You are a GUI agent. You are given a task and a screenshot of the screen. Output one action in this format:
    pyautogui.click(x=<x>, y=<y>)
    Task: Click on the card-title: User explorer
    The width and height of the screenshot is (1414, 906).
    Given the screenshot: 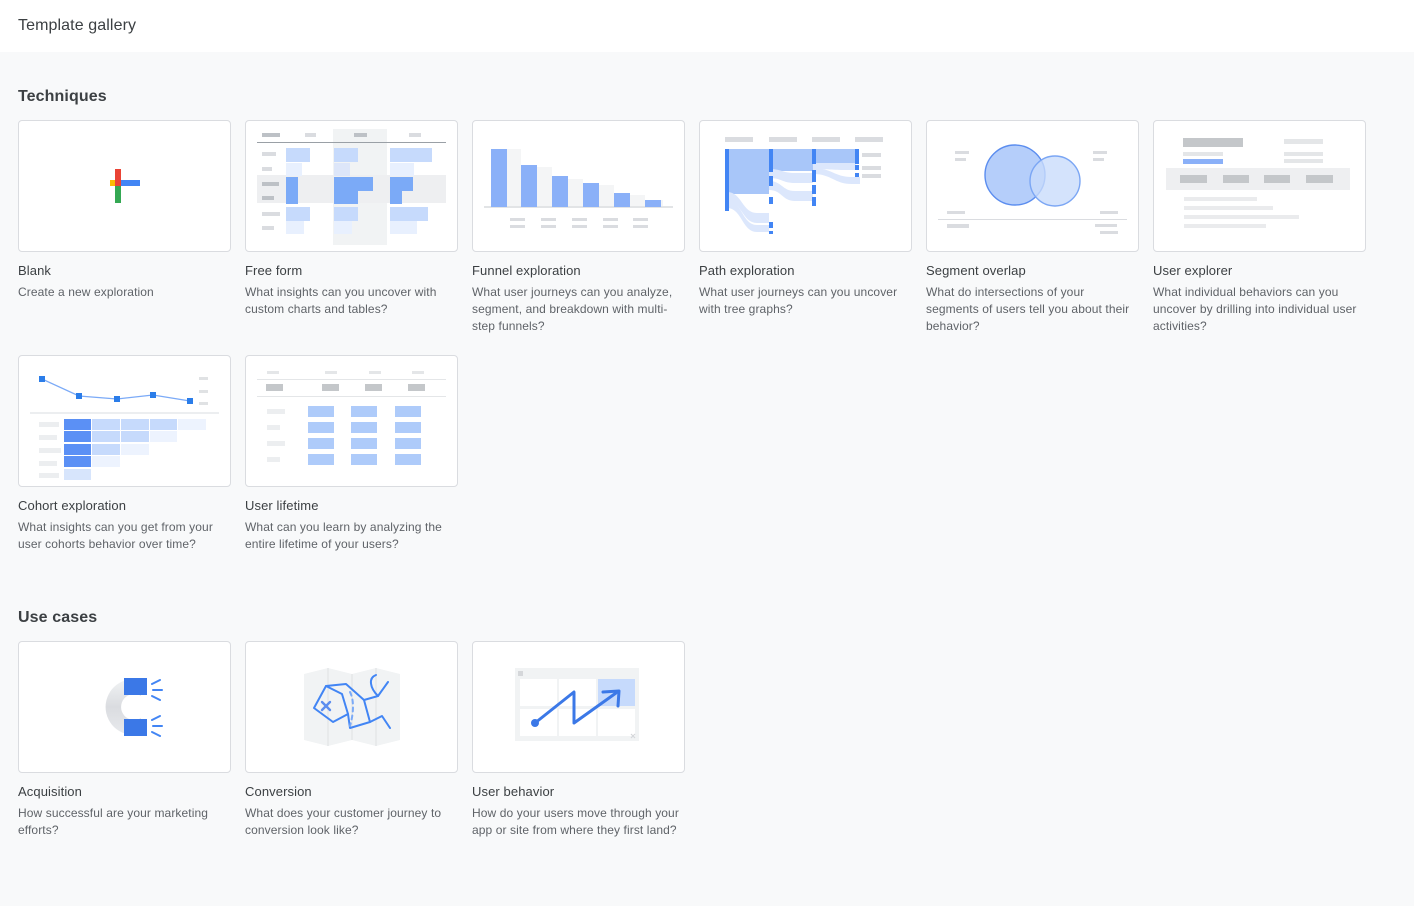 What is the action you would take?
    pyautogui.click(x=1193, y=270)
    